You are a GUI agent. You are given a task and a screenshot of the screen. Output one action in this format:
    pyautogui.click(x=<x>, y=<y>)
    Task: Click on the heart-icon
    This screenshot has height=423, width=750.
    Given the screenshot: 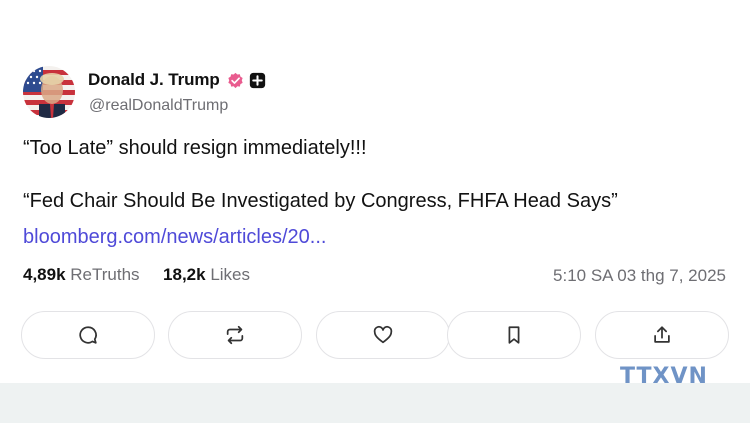 What is the action you would take?
    pyautogui.click(x=383, y=334)
    